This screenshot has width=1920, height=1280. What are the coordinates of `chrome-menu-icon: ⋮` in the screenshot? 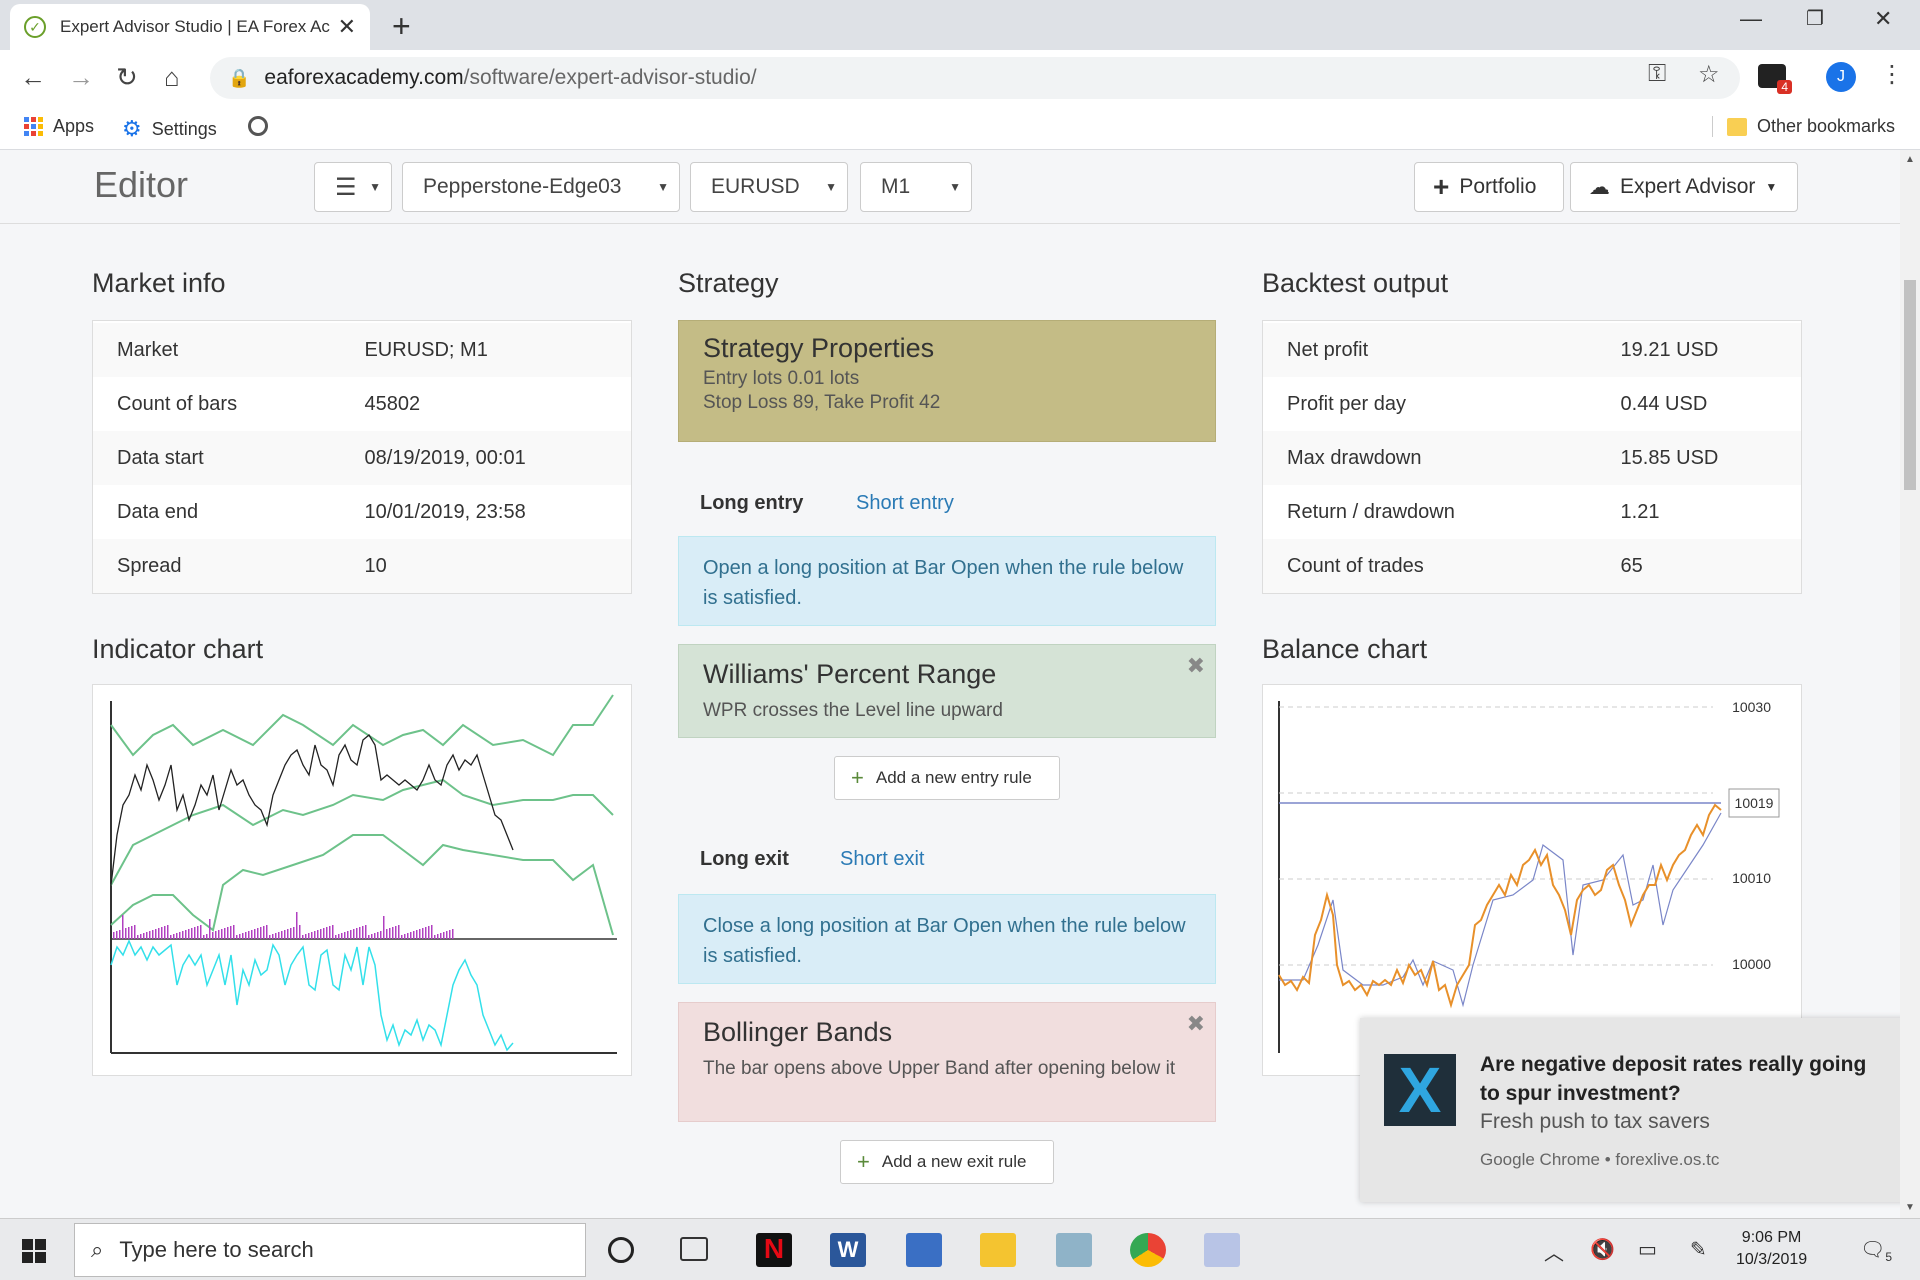 It's located at (1892, 74).